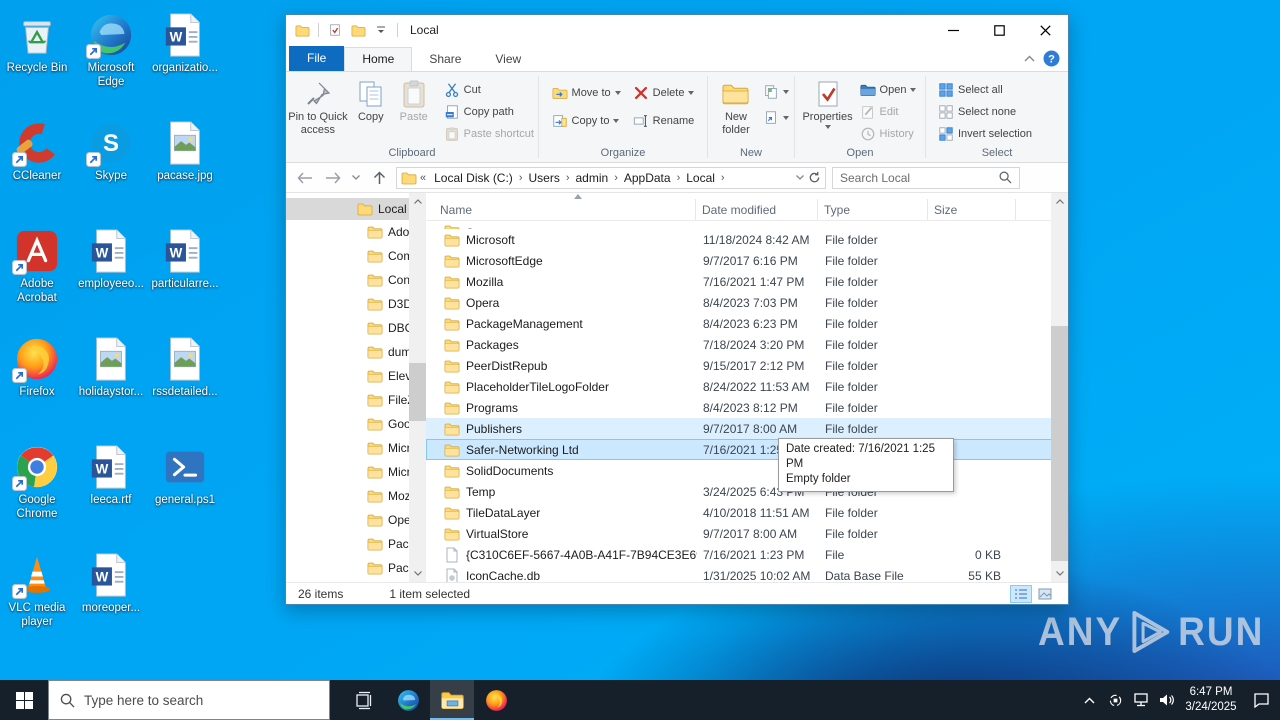  What do you see at coordinates (489, 112) in the screenshot?
I see `copy-path-button: Copy path` at bounding box center [489, 112].